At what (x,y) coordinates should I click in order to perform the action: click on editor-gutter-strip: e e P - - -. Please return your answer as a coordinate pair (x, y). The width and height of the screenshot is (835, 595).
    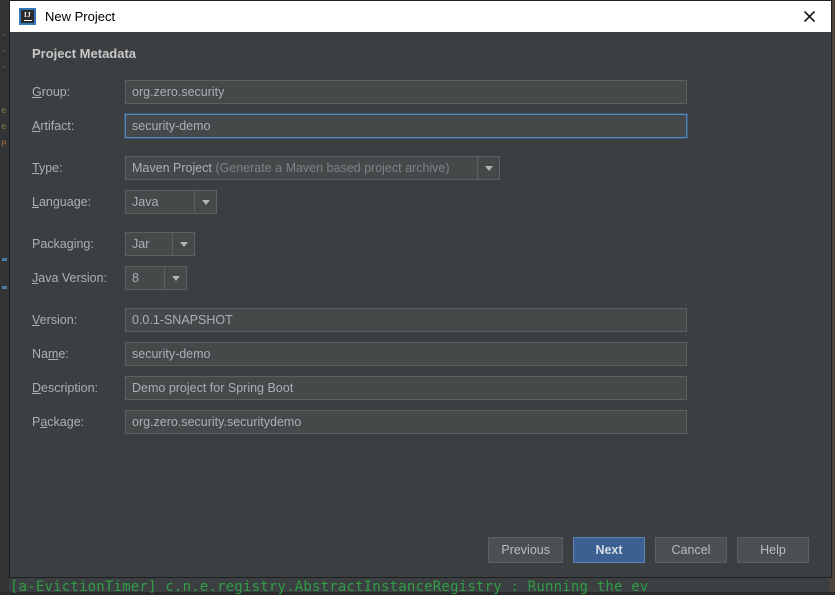
    Looking at the image, I should click on (4, 296).